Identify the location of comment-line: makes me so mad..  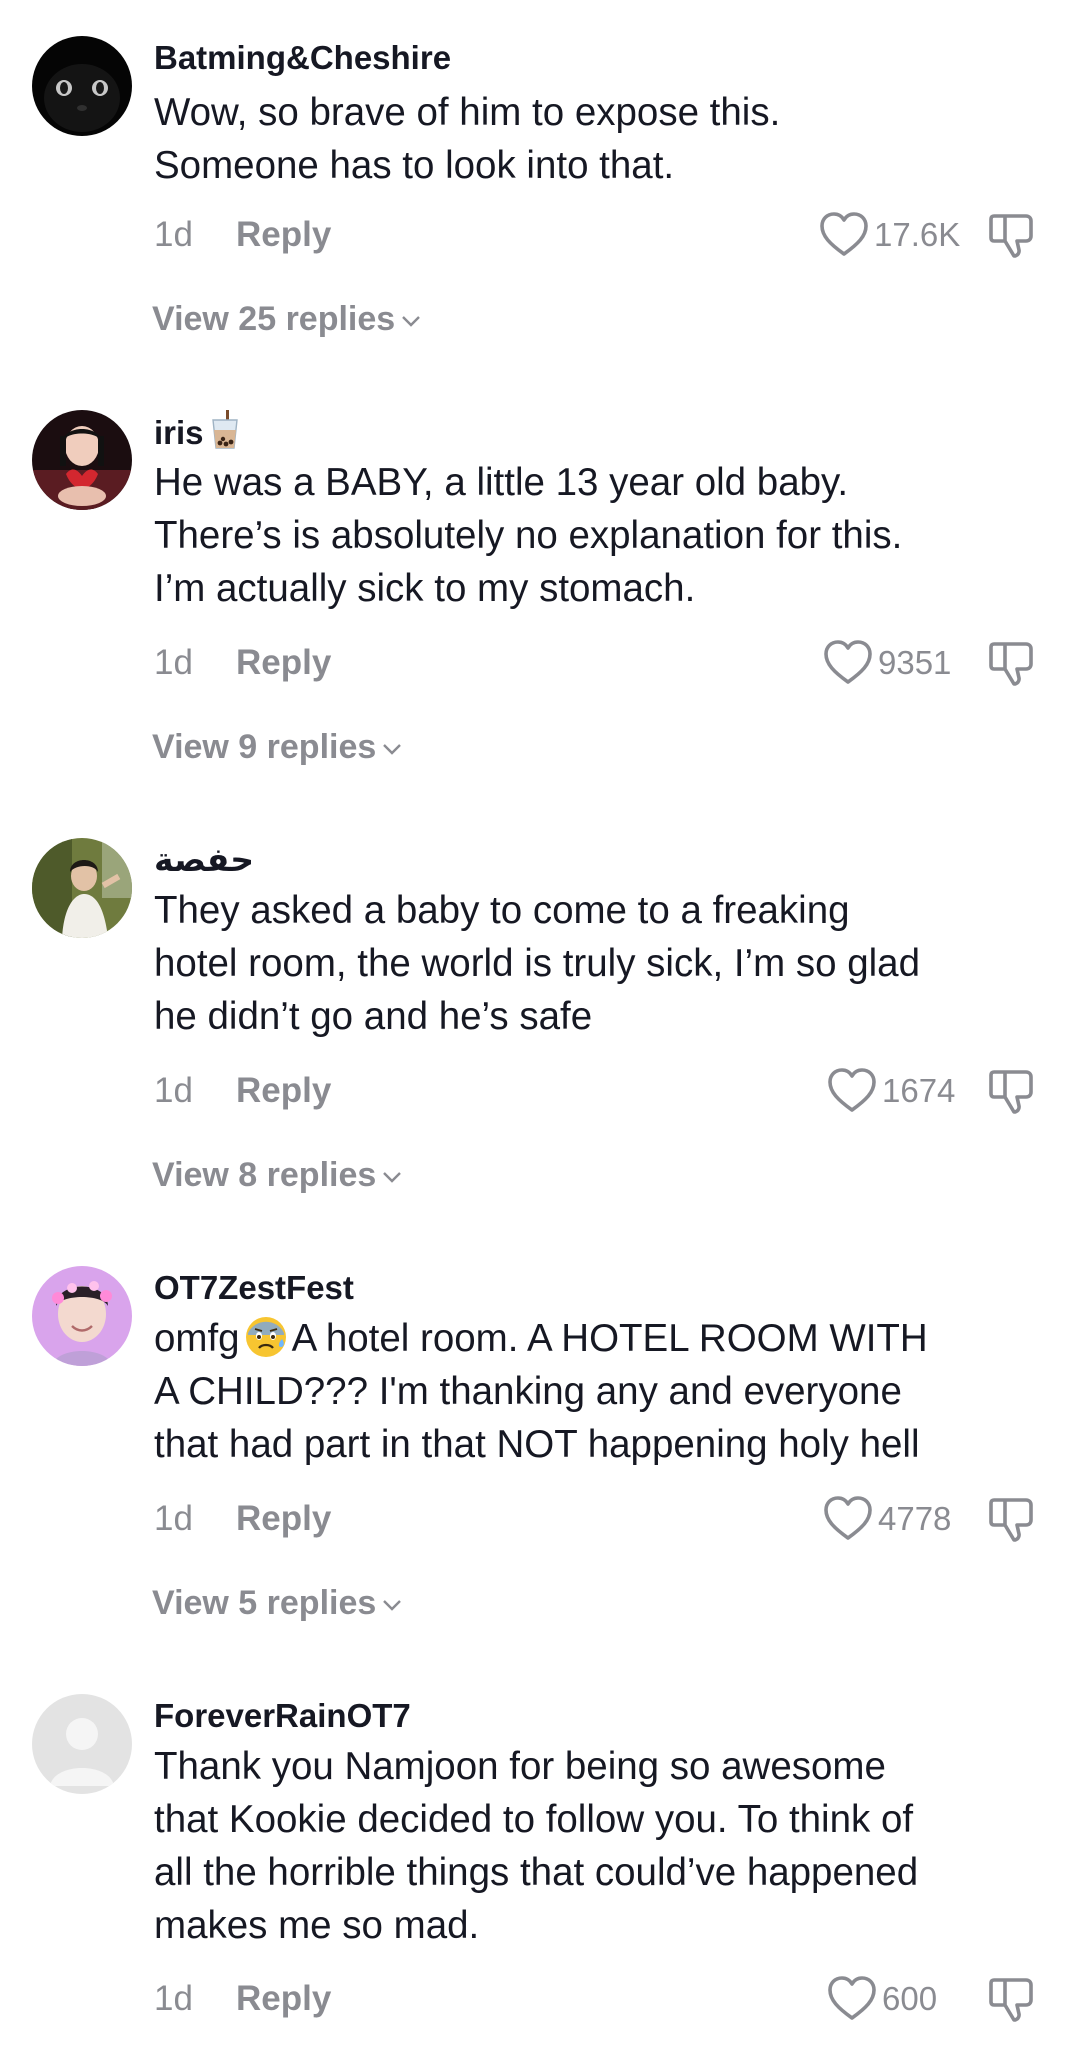
(317, 1925).